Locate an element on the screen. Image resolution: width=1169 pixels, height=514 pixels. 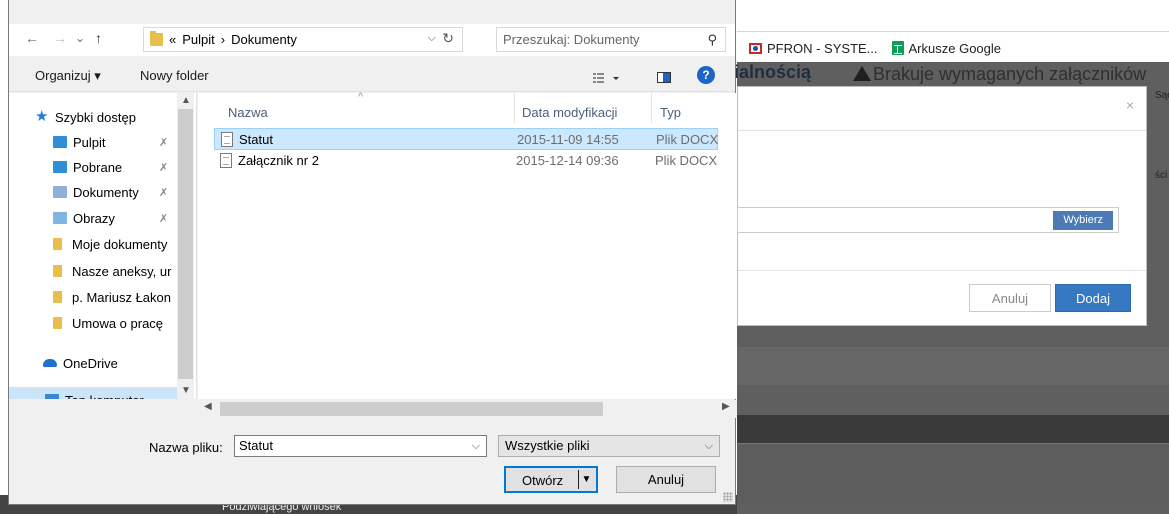
warning-message: Brakuje wymaganych załączników is located at coordinates (999, 74).